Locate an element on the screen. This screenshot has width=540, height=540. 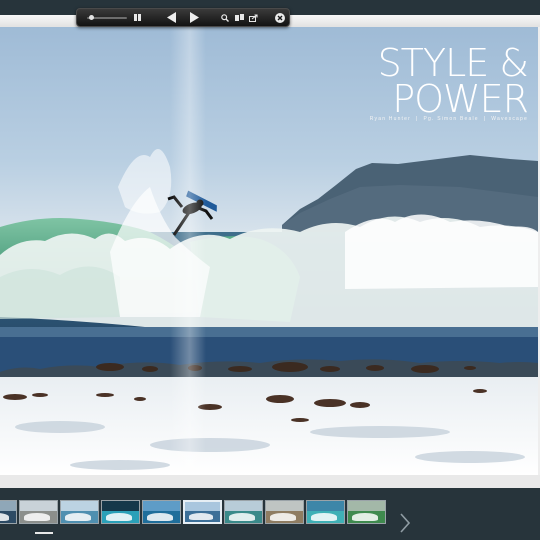
page-bottom-edge is located at coordinates (270, 481).